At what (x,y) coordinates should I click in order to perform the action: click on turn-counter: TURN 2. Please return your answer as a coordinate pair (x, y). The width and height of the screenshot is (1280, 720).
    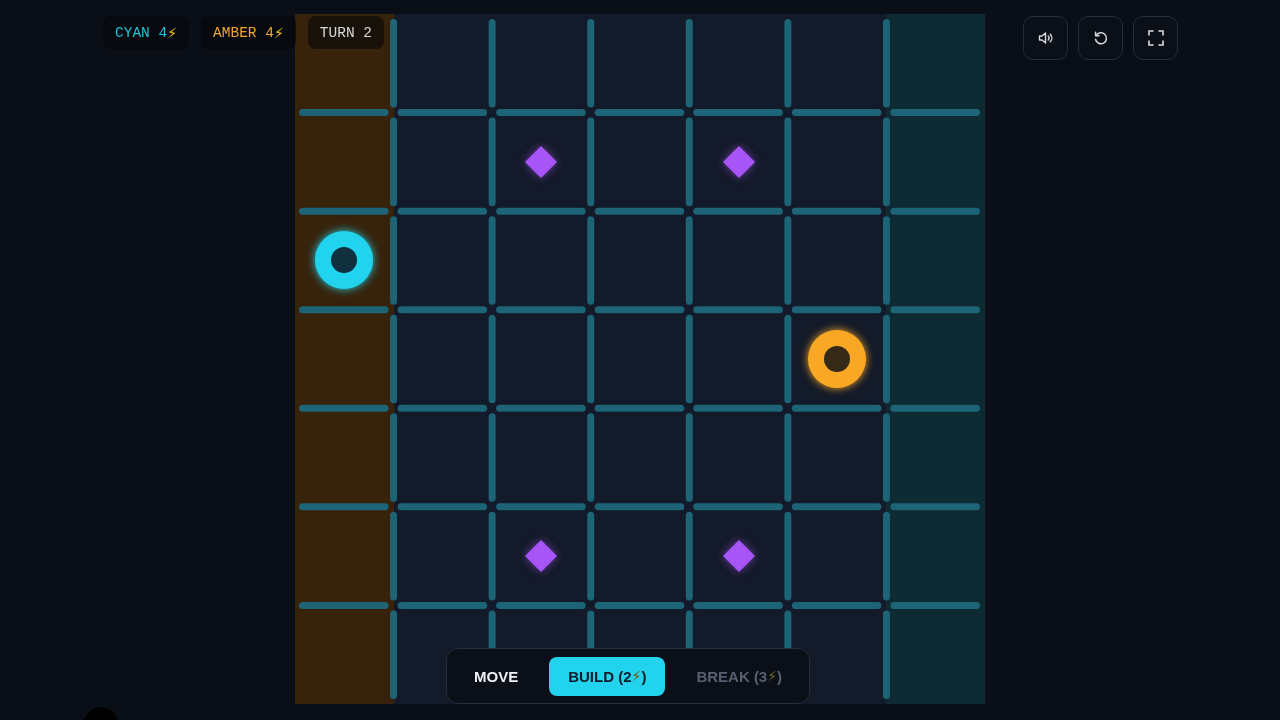
    Looking at the image, I should click on (346, 32).